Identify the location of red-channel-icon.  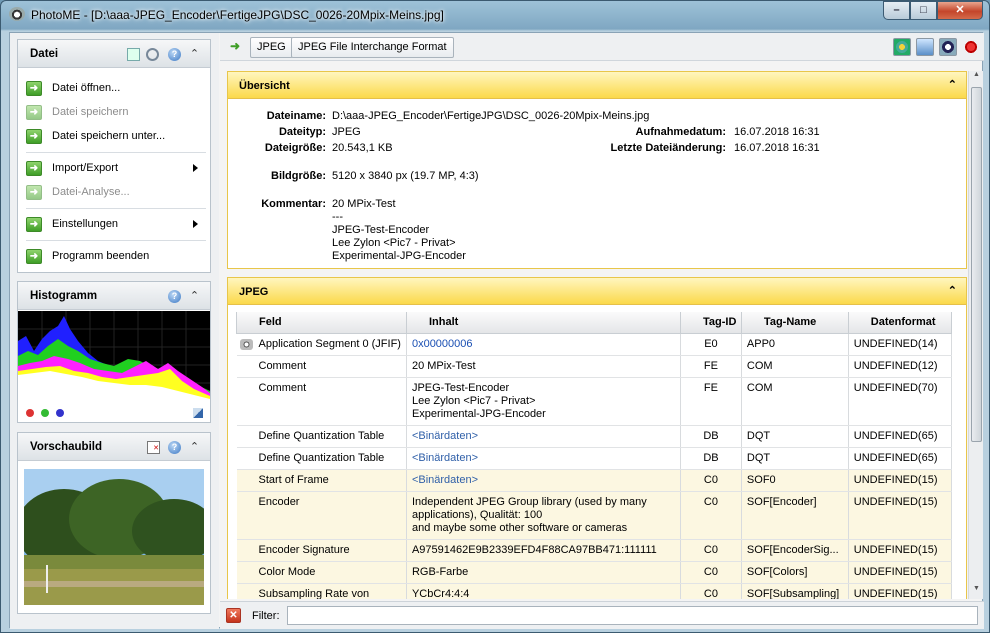
(30, 413).